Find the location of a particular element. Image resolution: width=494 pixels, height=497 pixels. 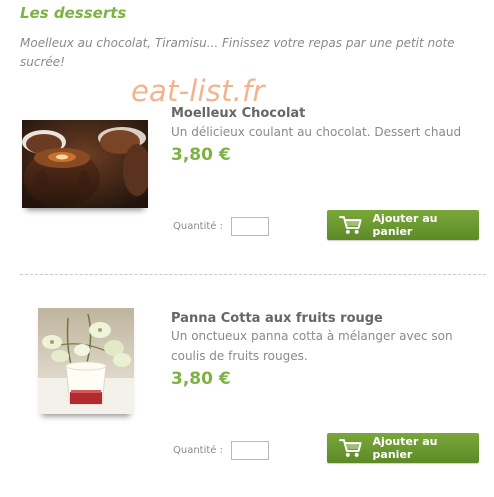

product-image-panna-cotta is located at coordinates (86, 361).